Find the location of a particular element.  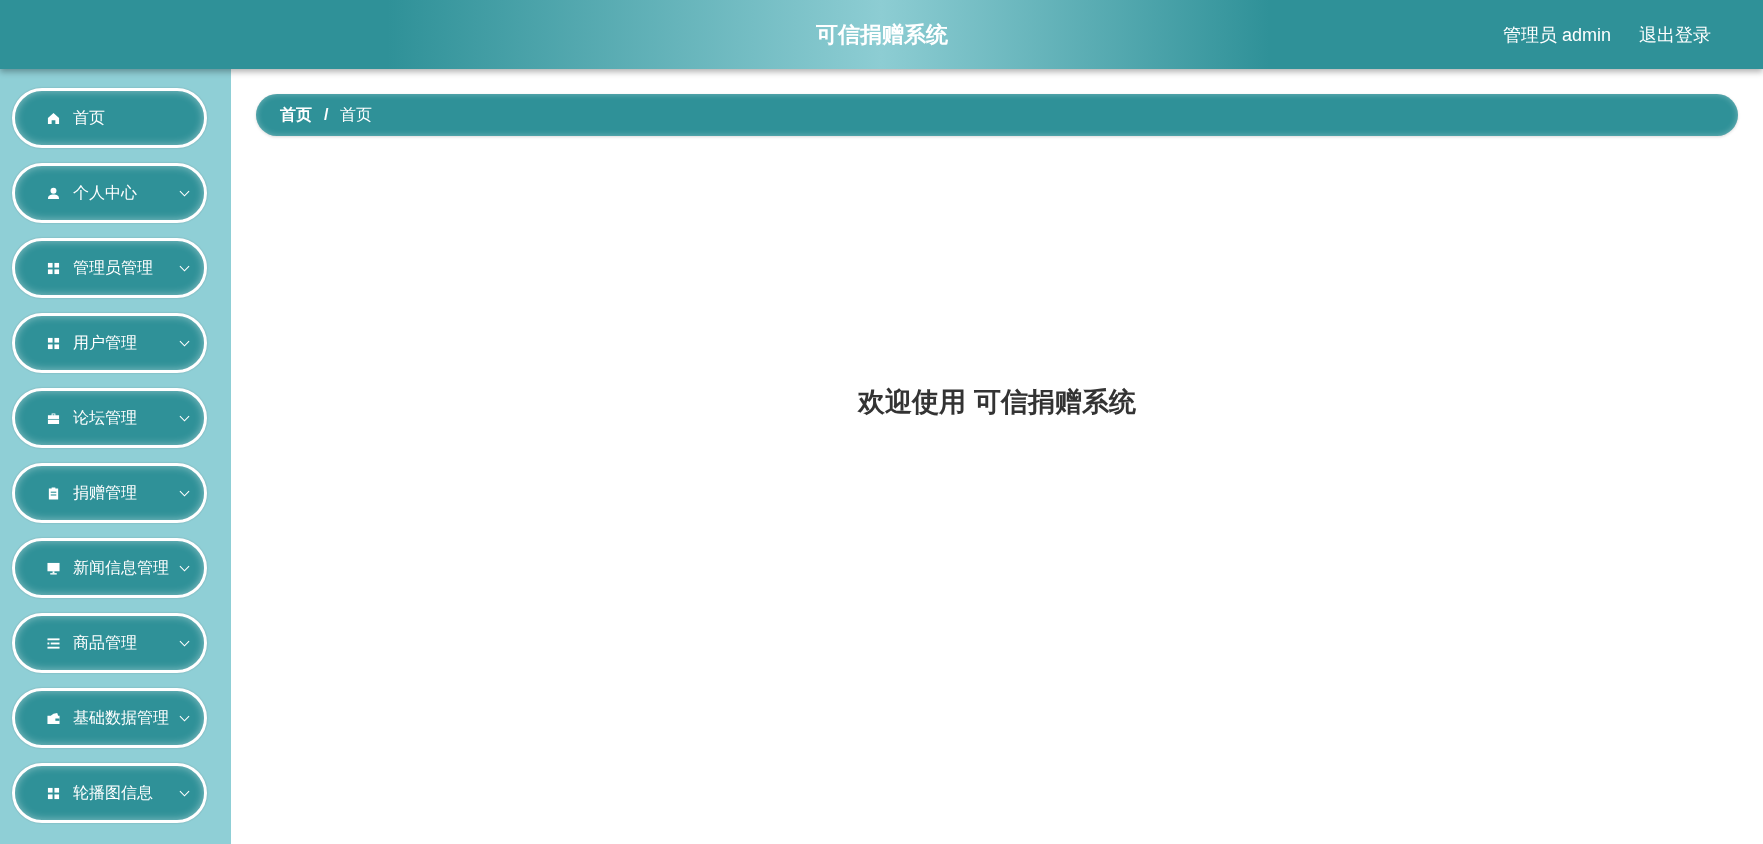

menu-item: 捐赠管理 is located at coordinates (109, 493).